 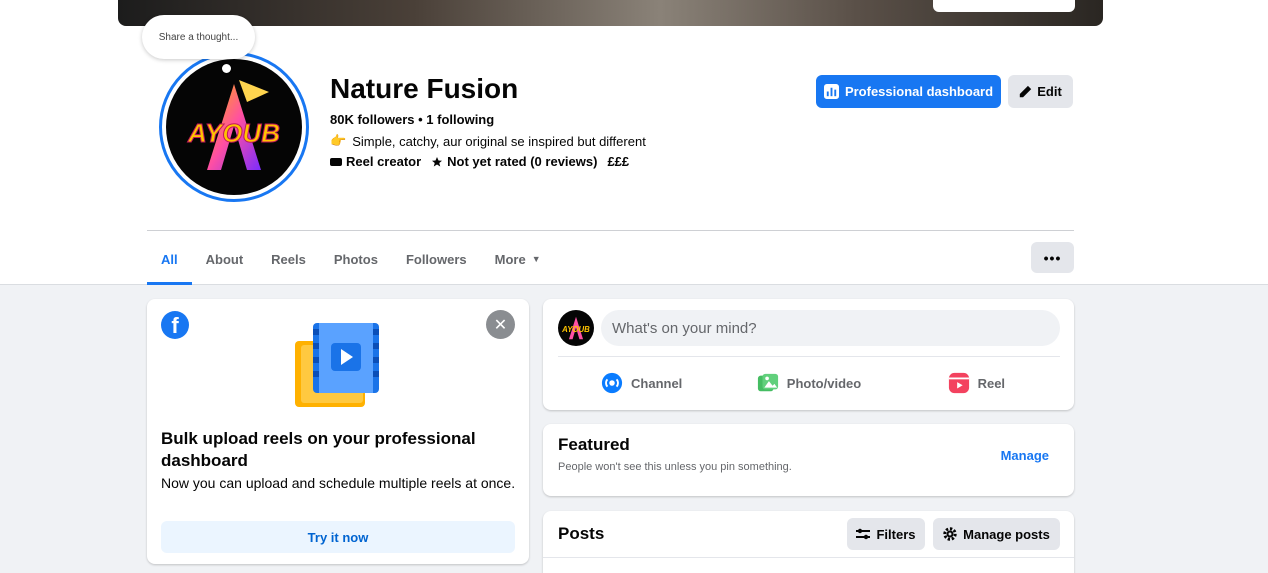 I want to click on ellipsis-icon: •••, so click(x=1052, y=257).